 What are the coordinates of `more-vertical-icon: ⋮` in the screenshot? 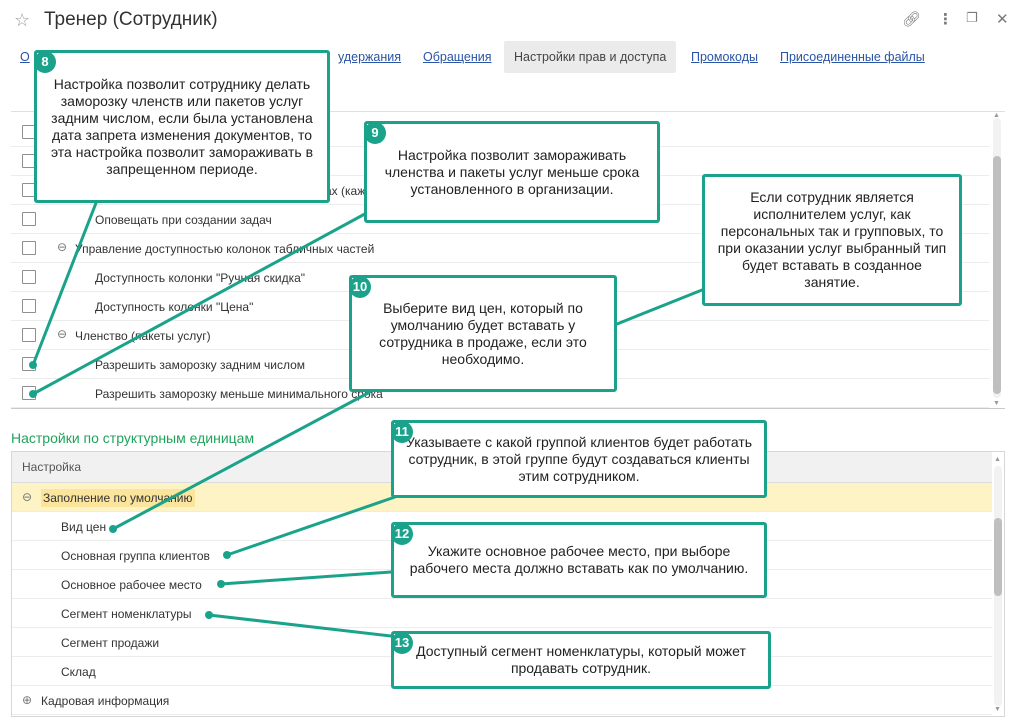 It's located at (945, 19).